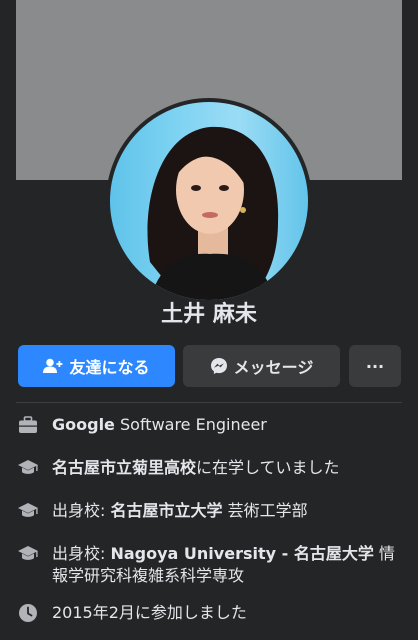 This screenshot has height=640, width=418. Describe the element at coordinates (273, 367) in the screenshot. I see `message-label: メッセージ` at that location.